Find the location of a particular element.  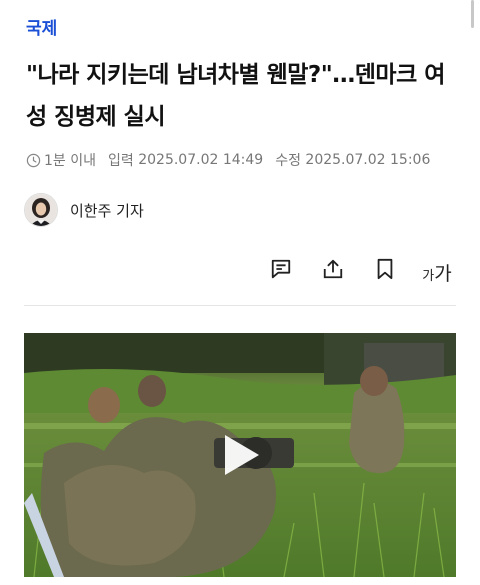

scrollbar is located at coordinates (472, 14).